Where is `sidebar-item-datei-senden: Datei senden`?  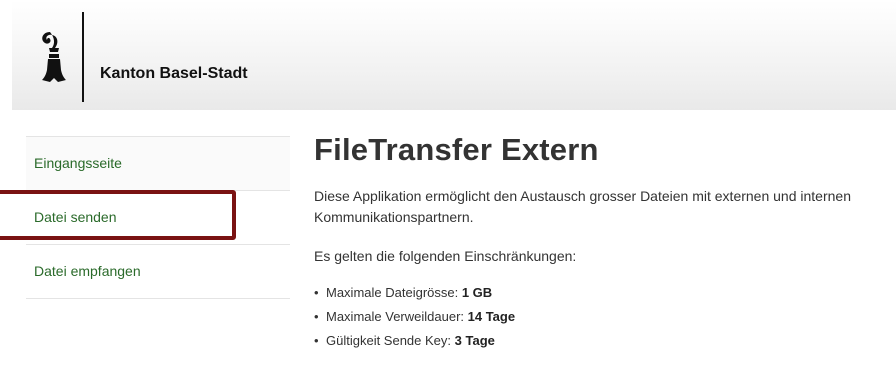 sidebar-item-datei-senden: Datei senden is located at coordinates (158, 218).